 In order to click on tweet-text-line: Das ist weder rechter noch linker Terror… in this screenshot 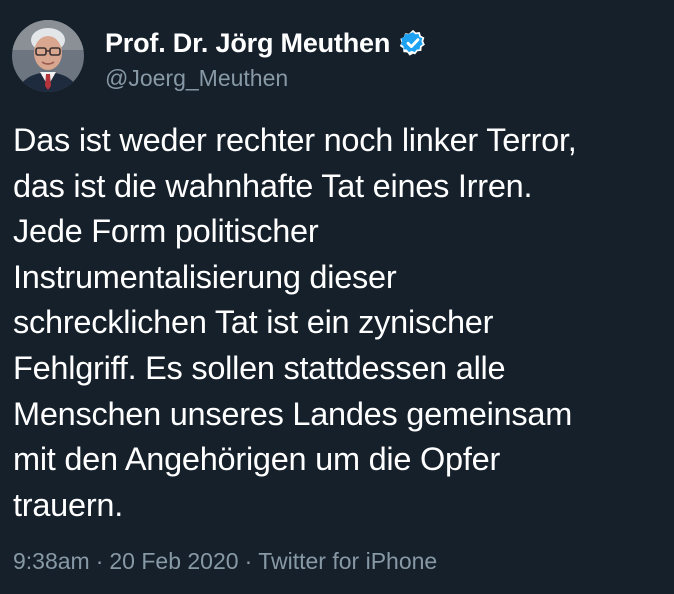, I will do `click(295, 140)`.